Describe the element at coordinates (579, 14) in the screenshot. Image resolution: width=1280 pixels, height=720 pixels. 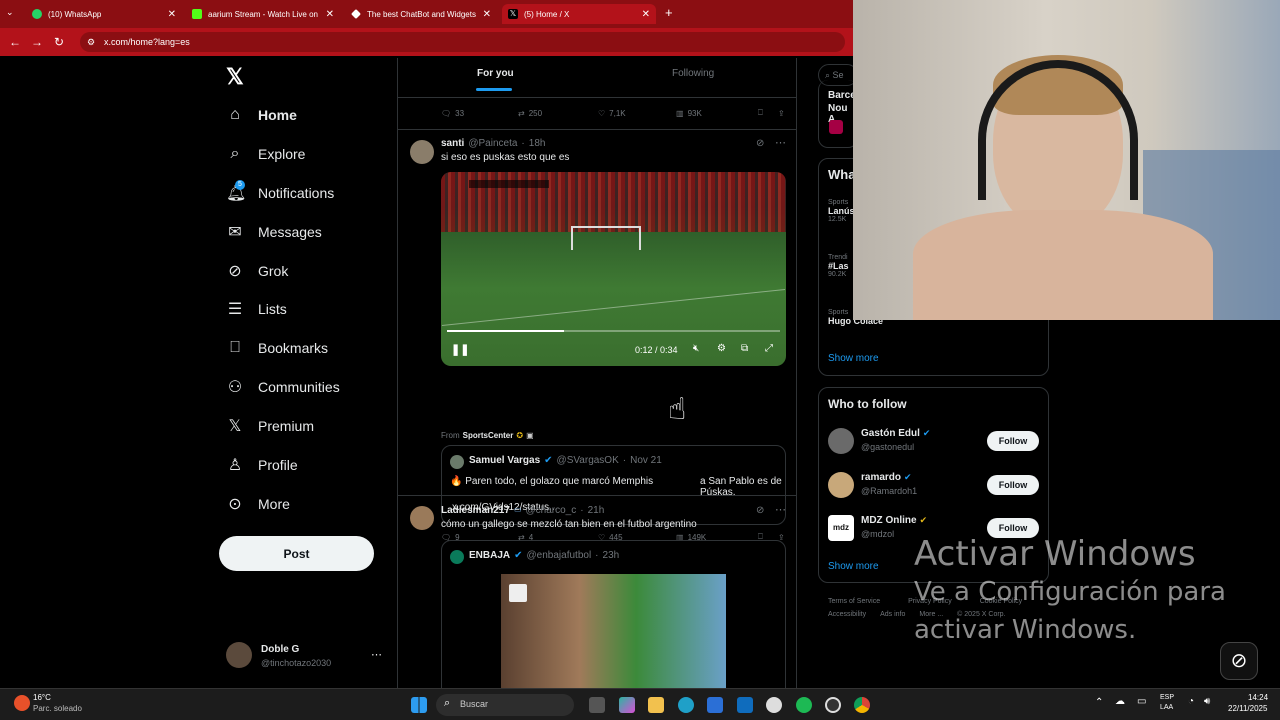
I see `tab-x-home: 𝕏 (5) Home / X ✕` at that location.